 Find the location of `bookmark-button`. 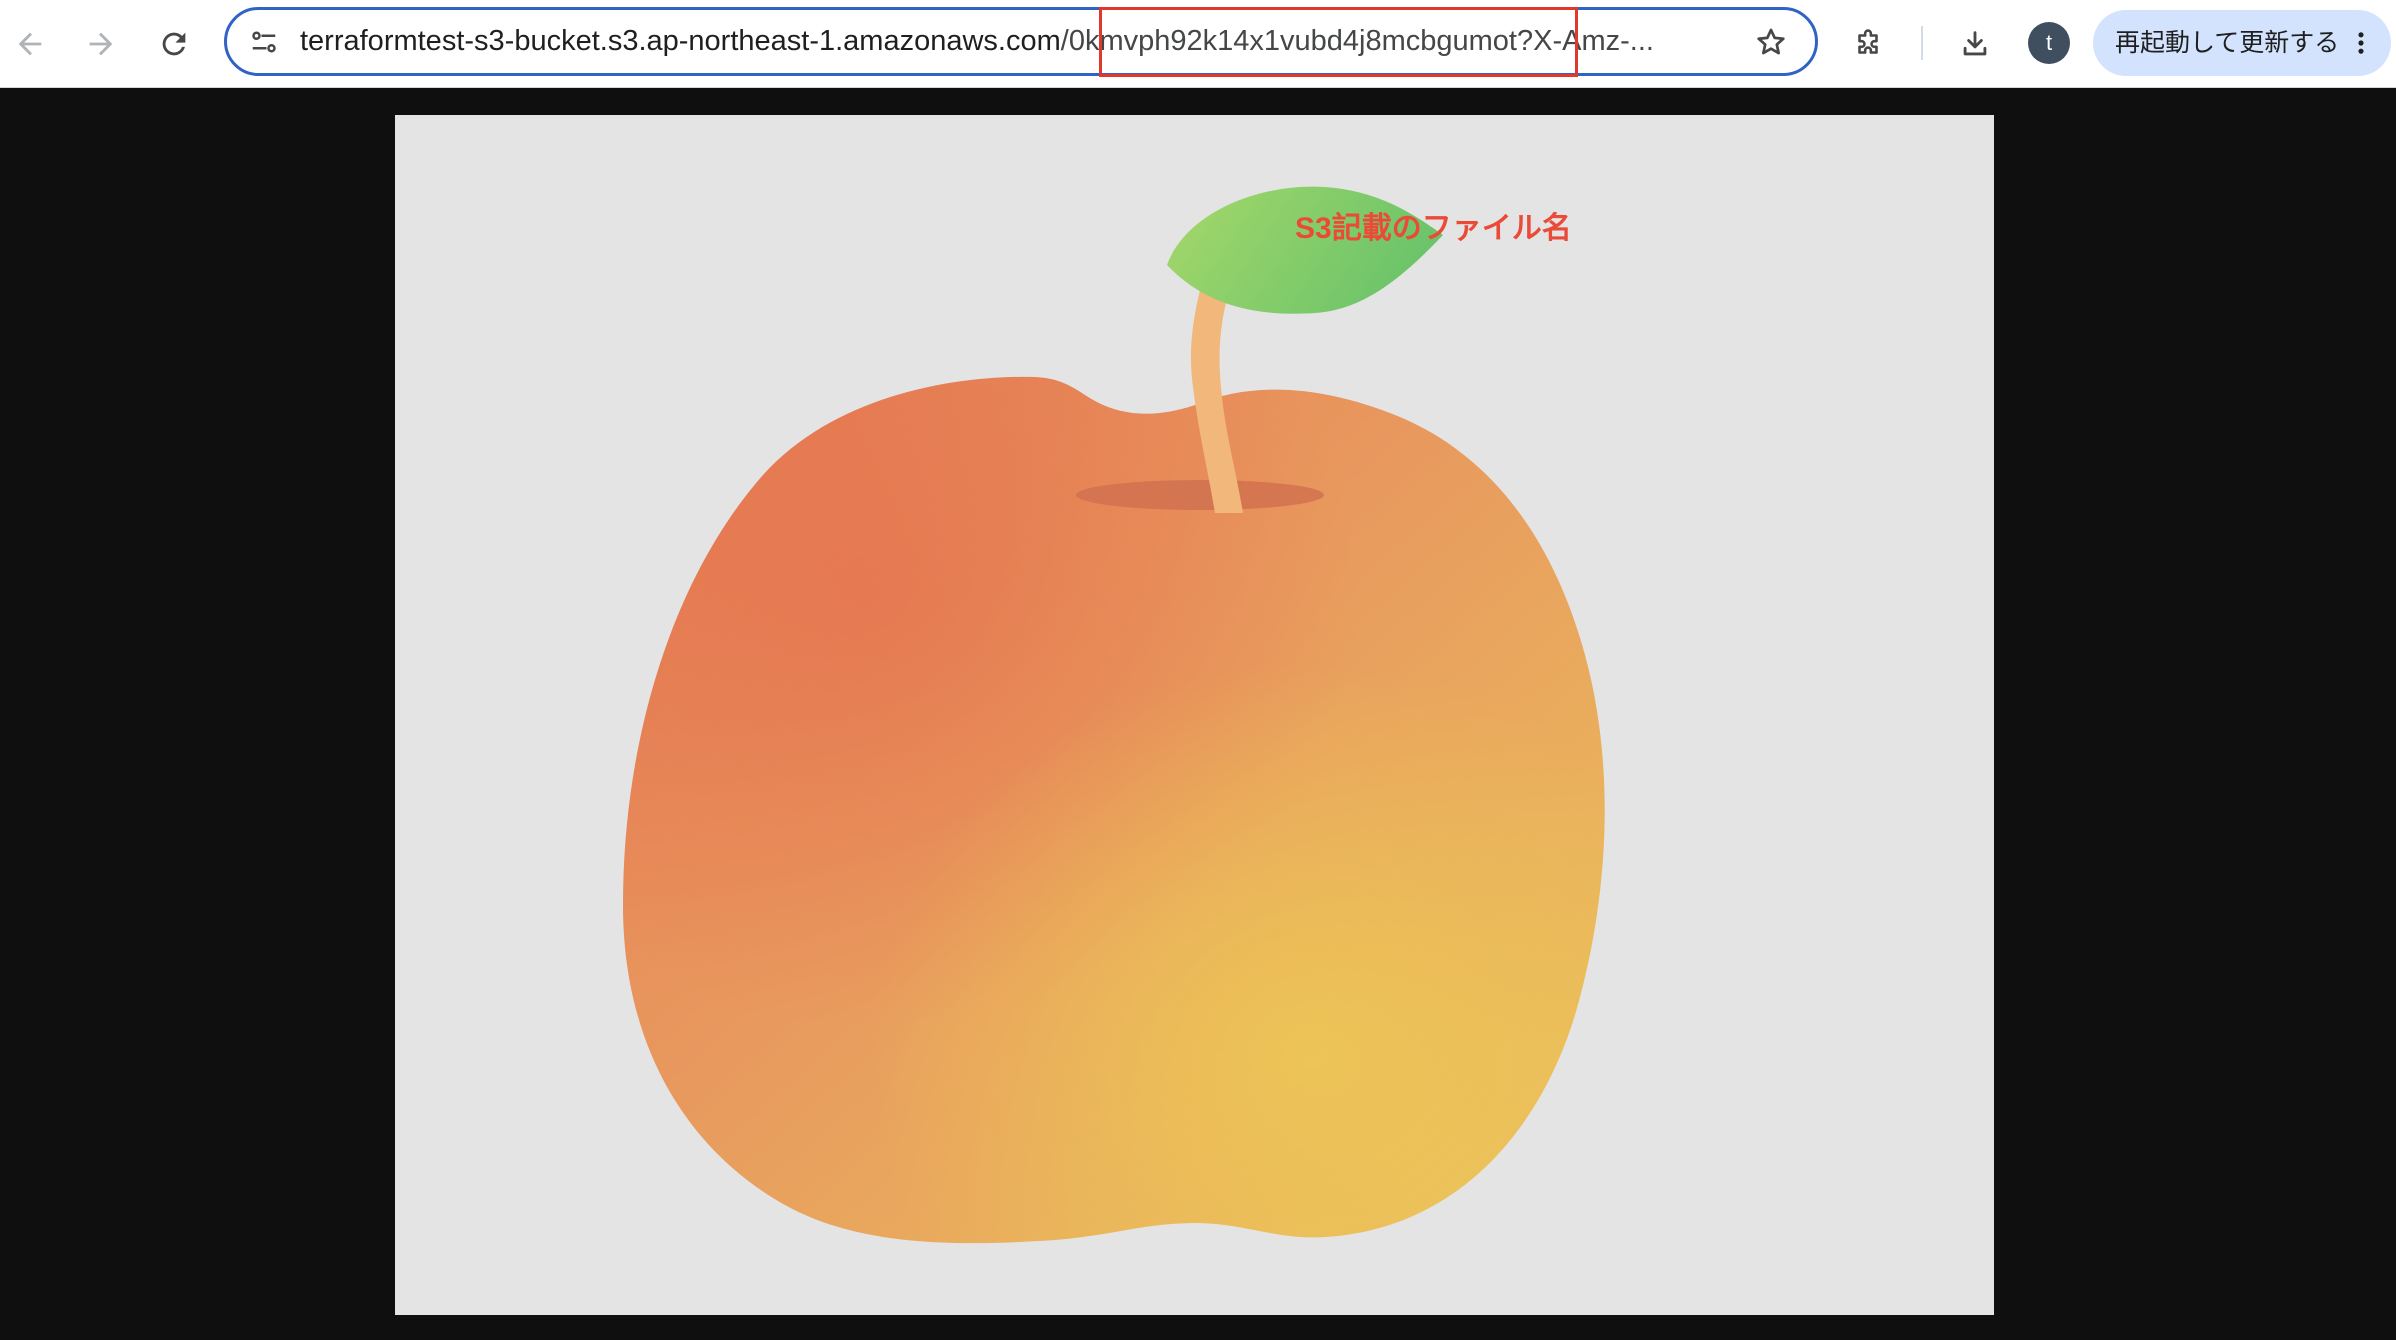

bookmark-button is located at coordinates (1771, 42).